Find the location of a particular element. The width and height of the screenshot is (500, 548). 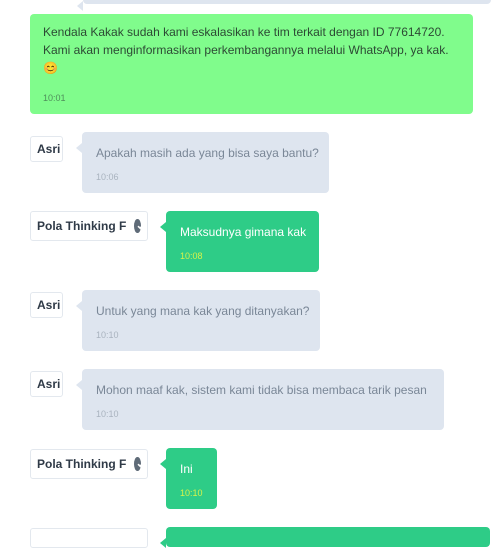

next-user-message-bubble is located at coordinates (325, 537).